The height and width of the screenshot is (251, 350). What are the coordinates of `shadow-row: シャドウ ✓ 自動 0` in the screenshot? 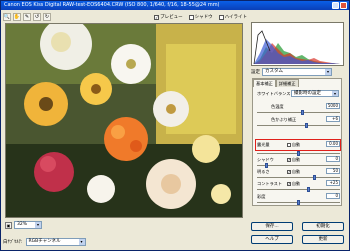 It's located at (298, 159).